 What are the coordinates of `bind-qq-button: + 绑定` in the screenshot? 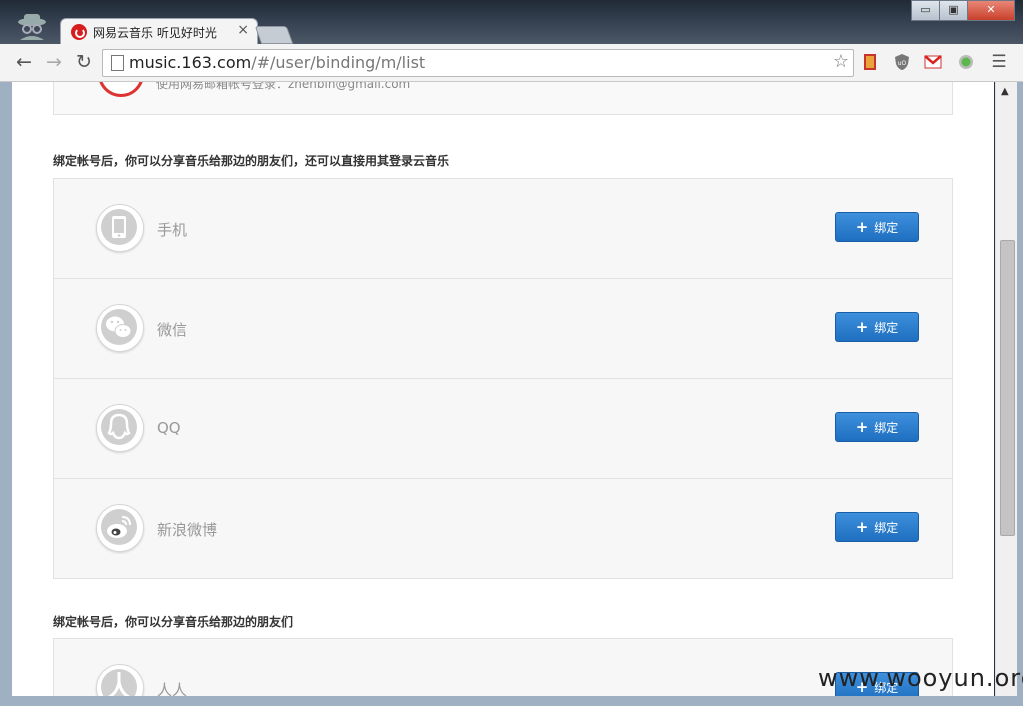 It's located at (877, 427).